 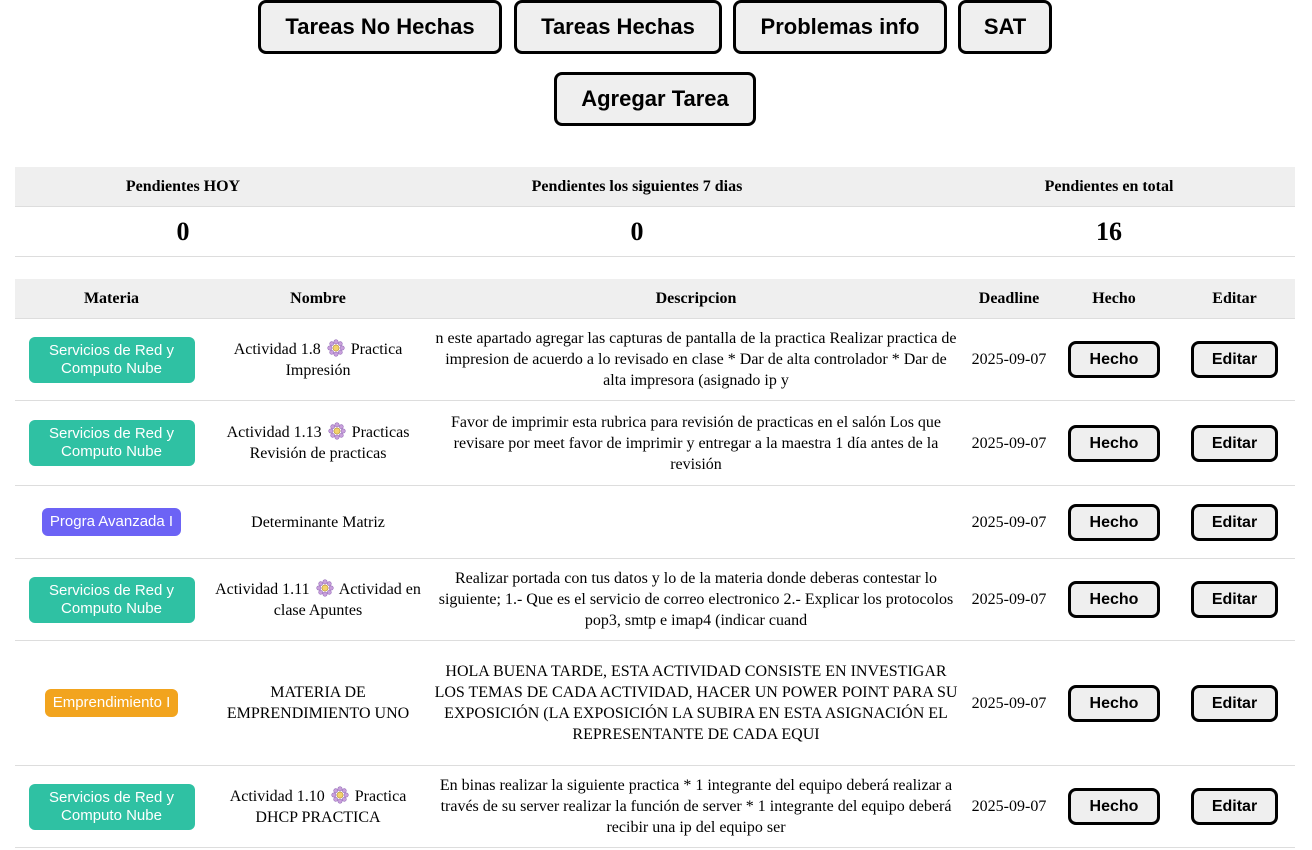 I want to click on task-name-text: Actividad 1.10, so click(x=277, y=796).